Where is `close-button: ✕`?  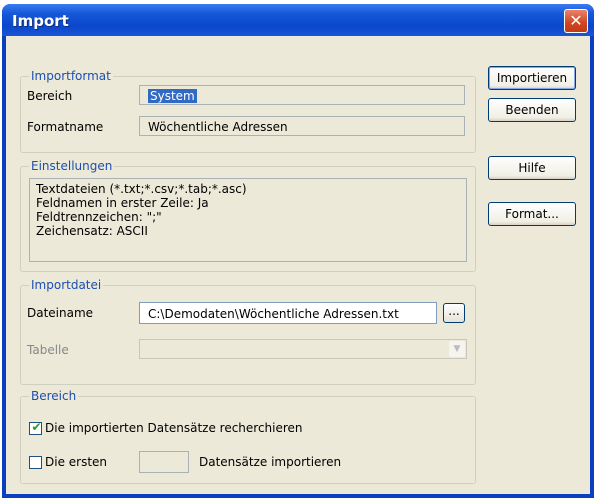 close-button: ✕ is located at coordinates (576, 21).